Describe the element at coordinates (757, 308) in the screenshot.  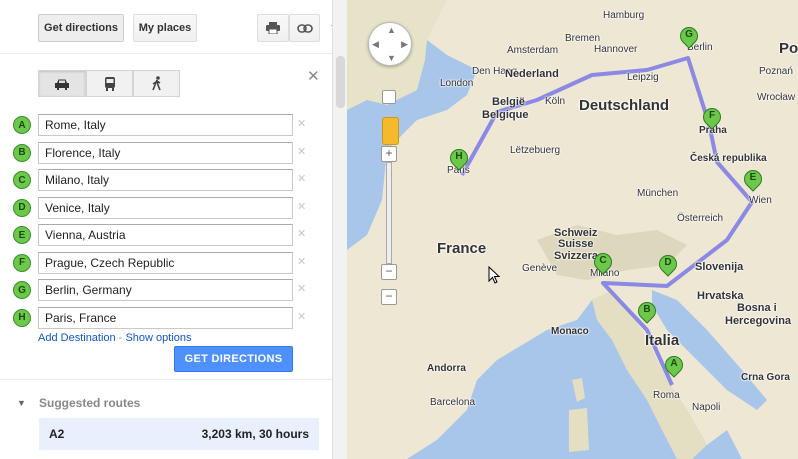
I see `label-bosna: Bosna i` at that location.